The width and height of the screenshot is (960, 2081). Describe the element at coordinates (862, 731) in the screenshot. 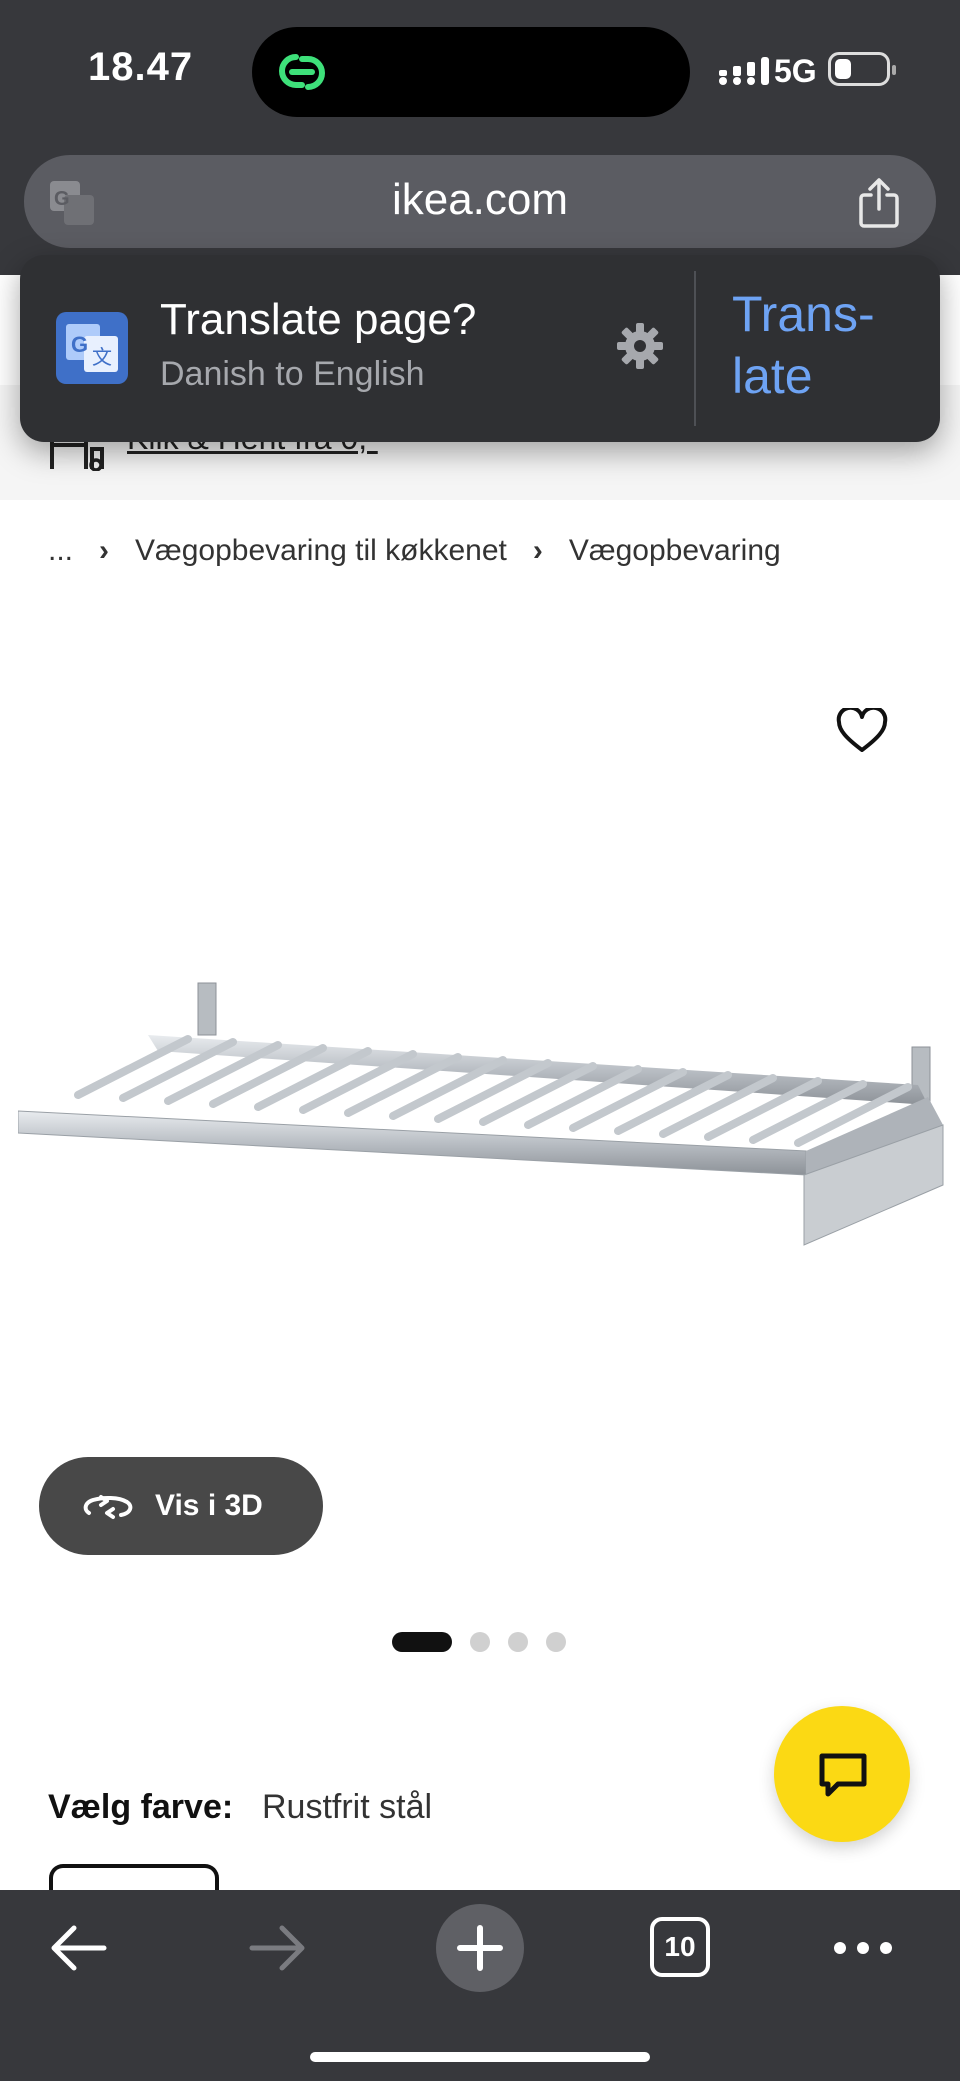

I see `heart-icon` at that location.